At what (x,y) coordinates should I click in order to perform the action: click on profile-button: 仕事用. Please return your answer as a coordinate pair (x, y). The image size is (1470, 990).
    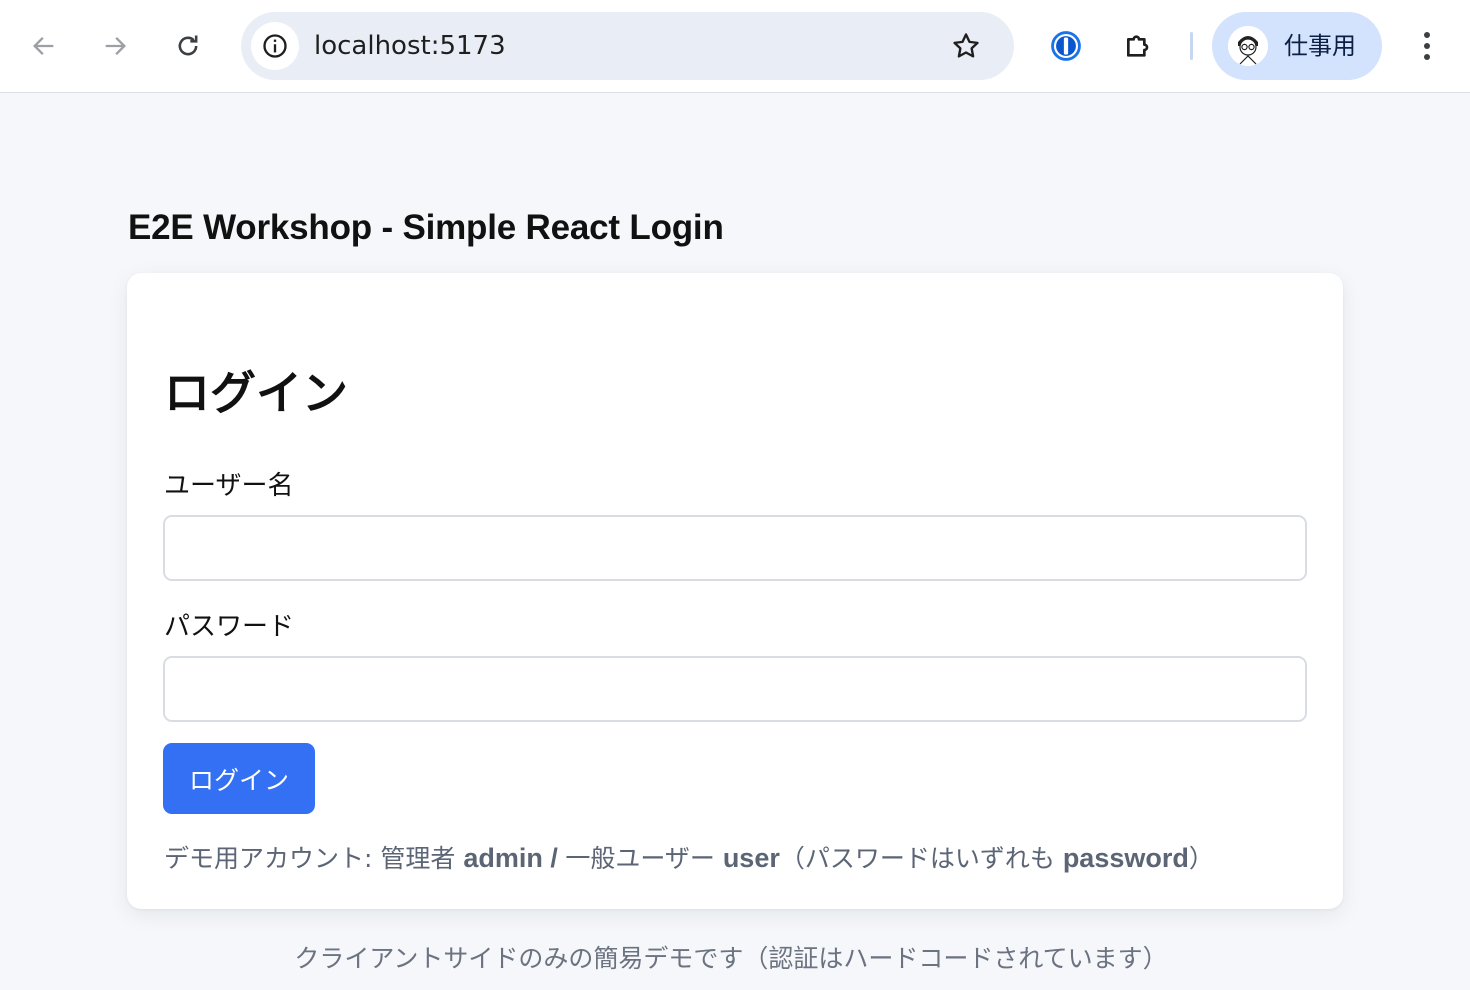
    Looking at the image, I should click on (1297, 46).